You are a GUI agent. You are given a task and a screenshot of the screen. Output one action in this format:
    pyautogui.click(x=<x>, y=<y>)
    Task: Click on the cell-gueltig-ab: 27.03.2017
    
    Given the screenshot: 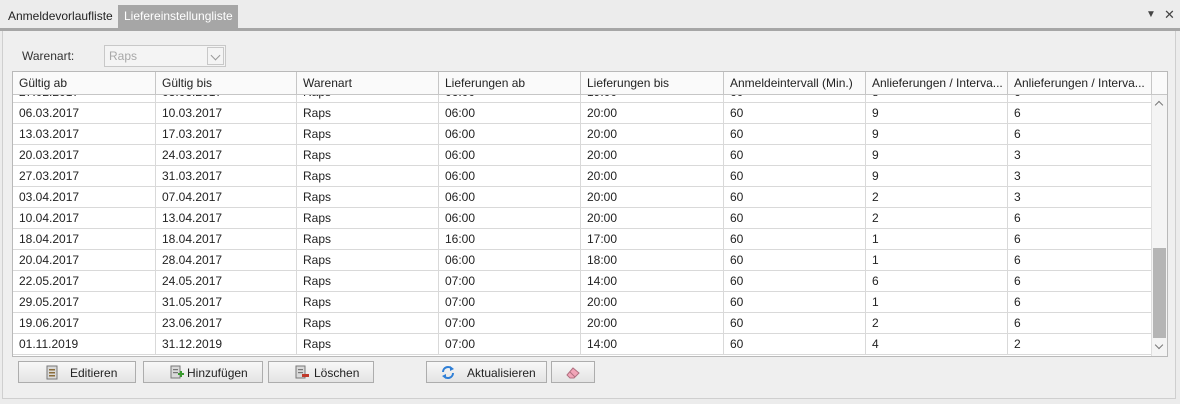 What is the action you would take?
    pyautogui.click(x=84, y=176)
    